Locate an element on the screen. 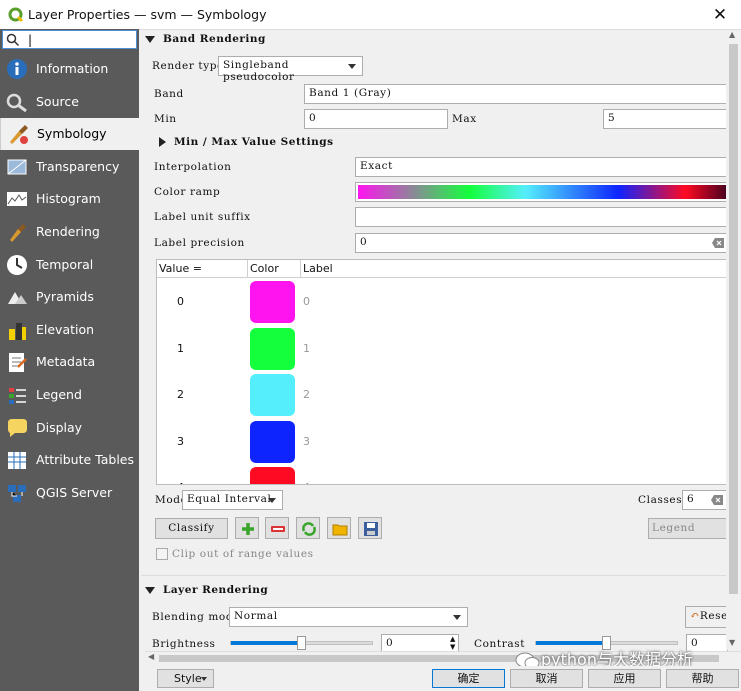 The height and width of the screenshot is (691, 741). sidebar-item-transparency: Transparency is located at coordinates (69, 167).